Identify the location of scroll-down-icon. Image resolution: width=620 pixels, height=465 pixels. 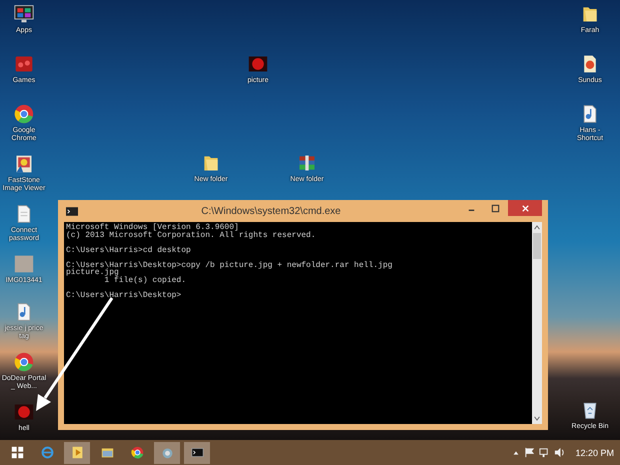
(537, 418).